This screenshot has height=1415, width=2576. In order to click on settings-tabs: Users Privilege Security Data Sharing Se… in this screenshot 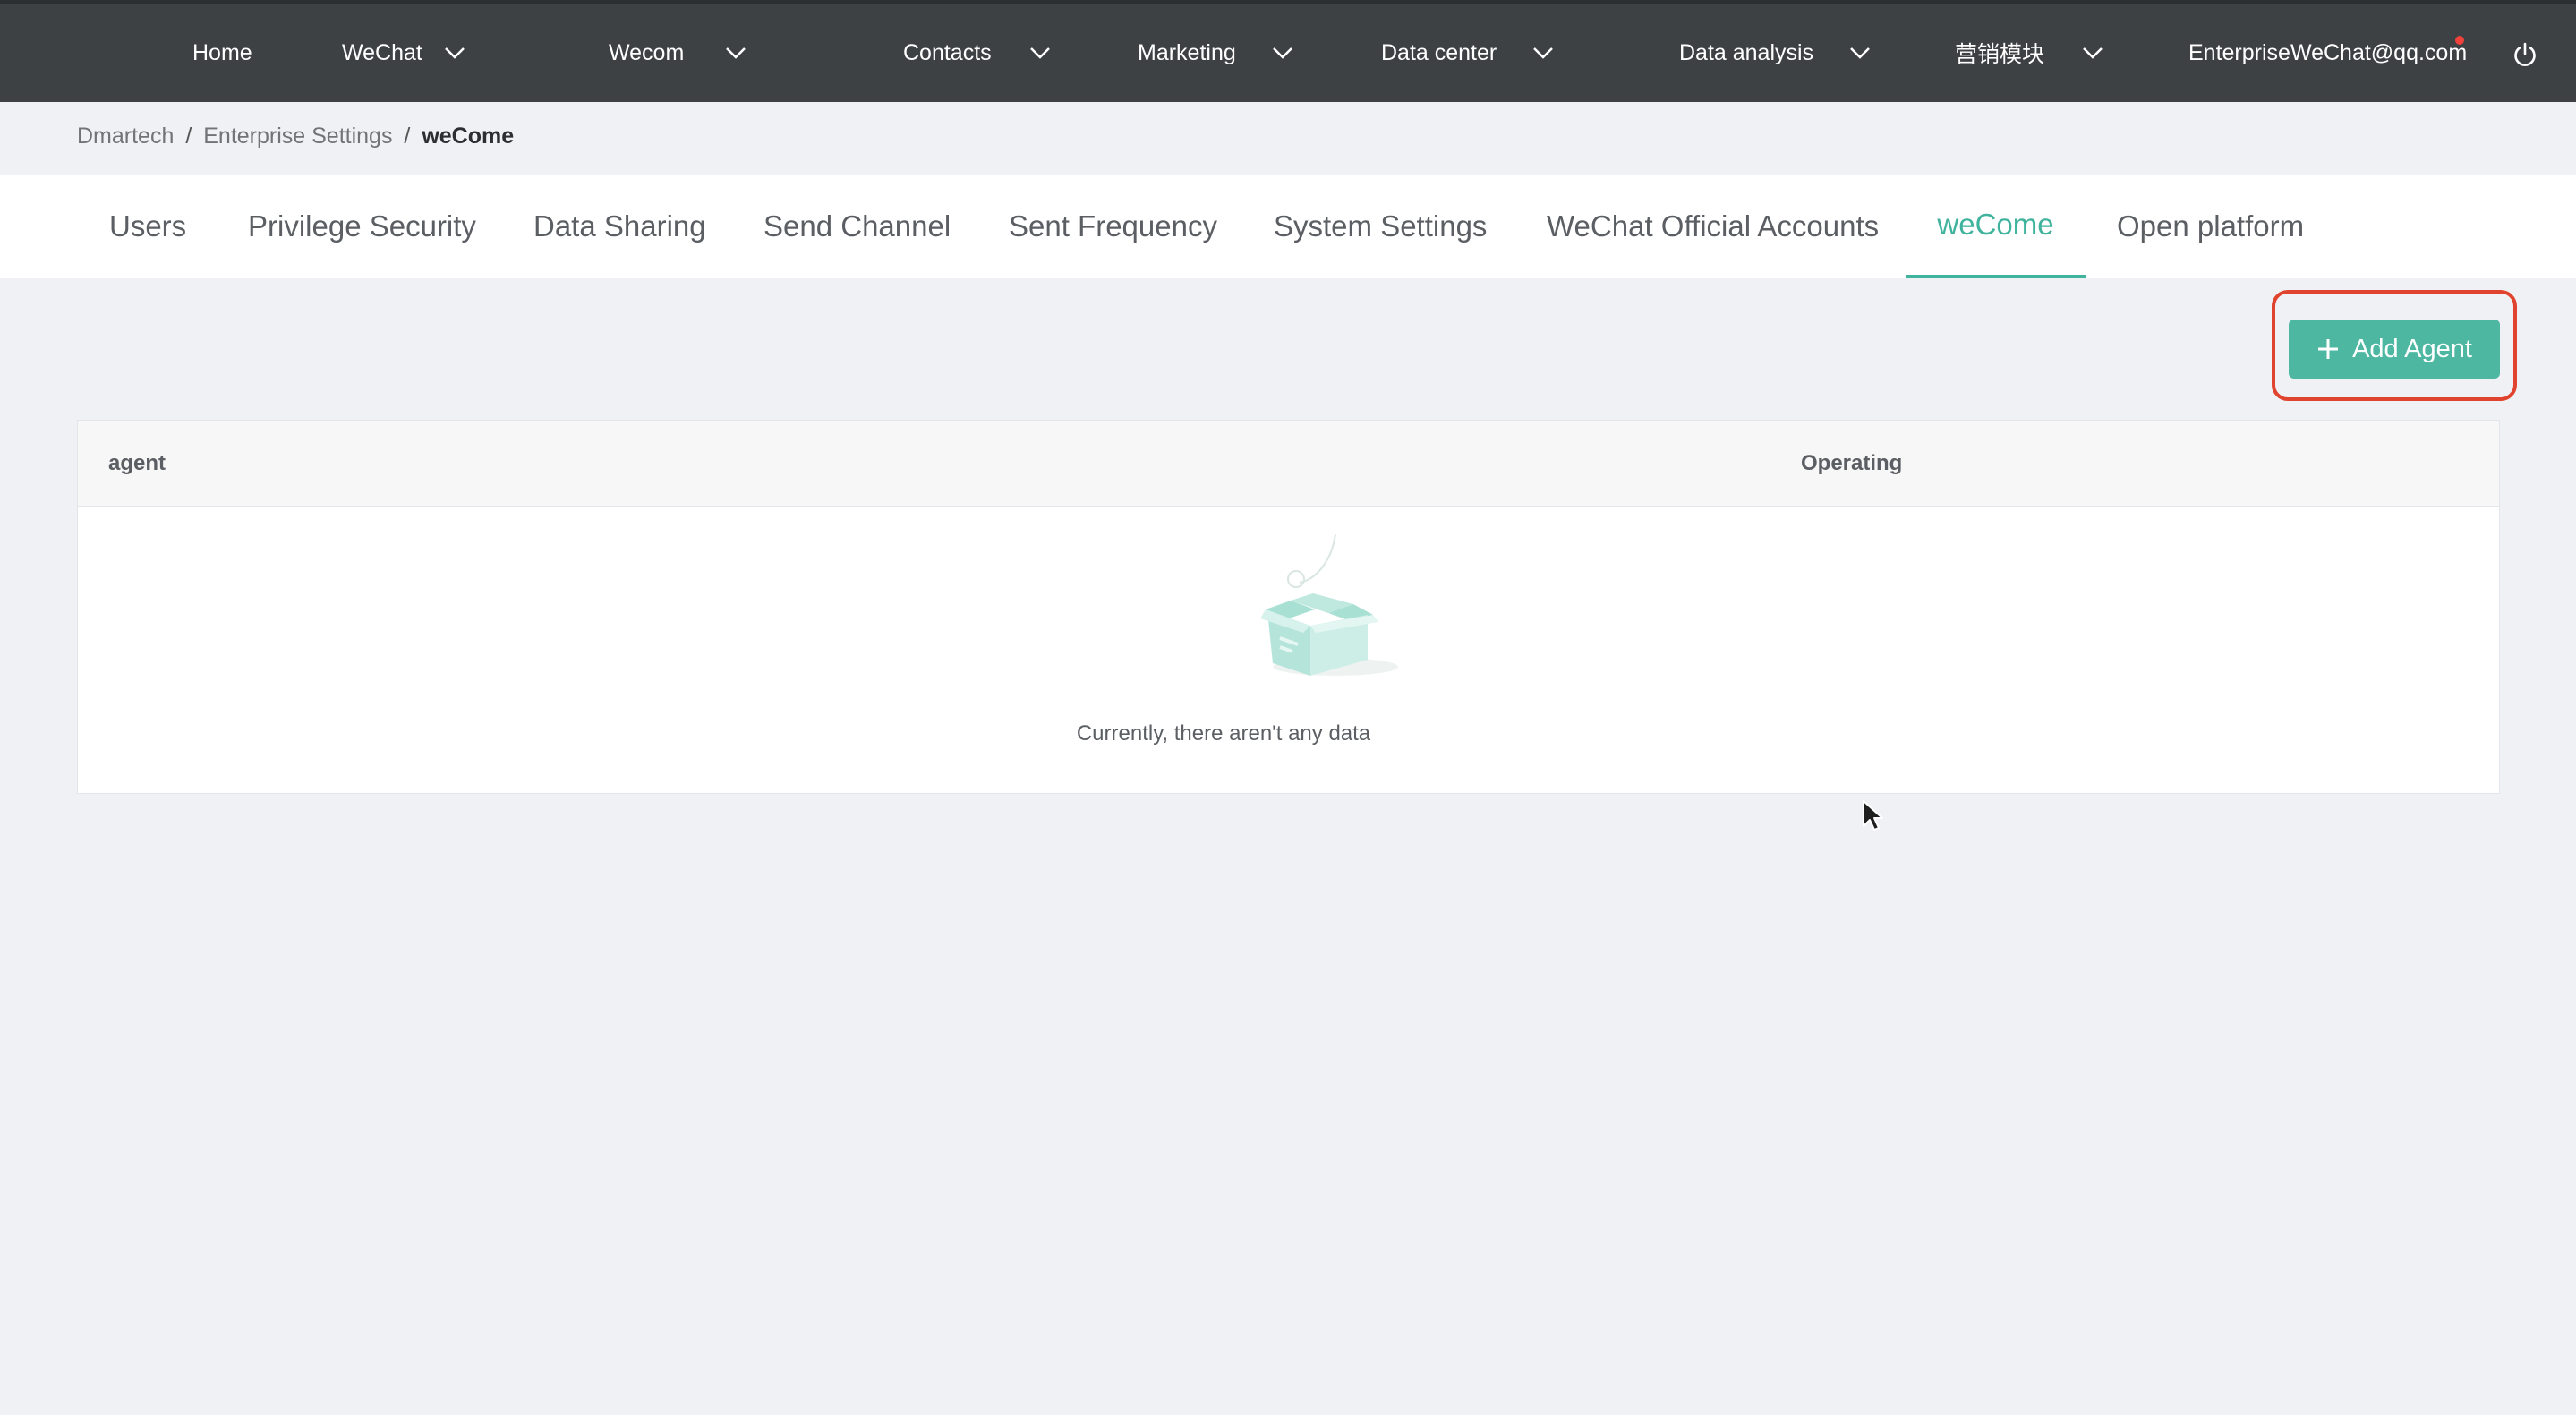, I will do `click(1288, 226)`.